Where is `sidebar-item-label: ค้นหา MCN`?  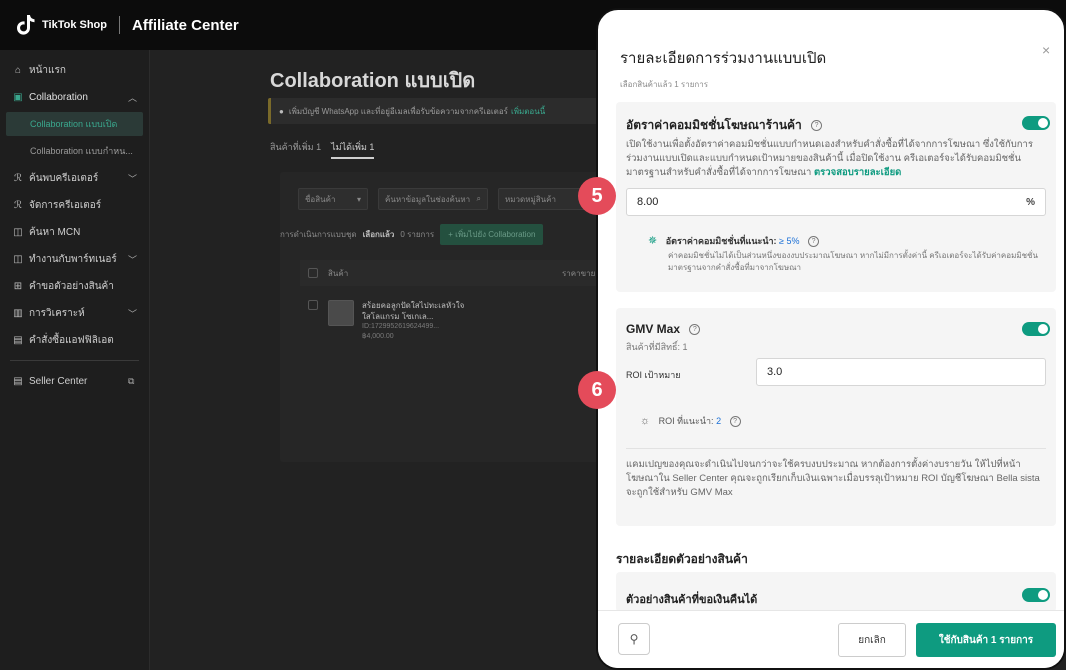 sidebar-item-label: ค้นหา MCN is located at coordinates (55, 232).